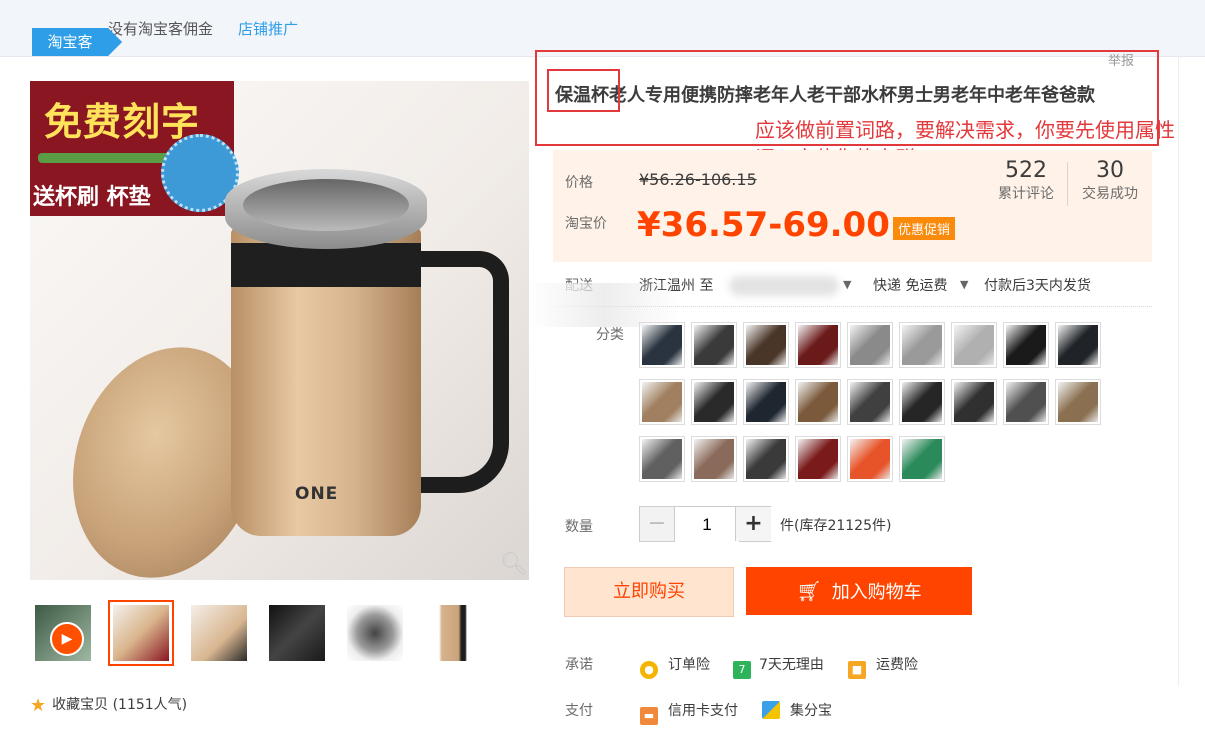 This screenshot has width=1205, height=751. Describe the element at coordinates (579, 665) in the screenshot. I see `promise-label: 承诺` at that location.